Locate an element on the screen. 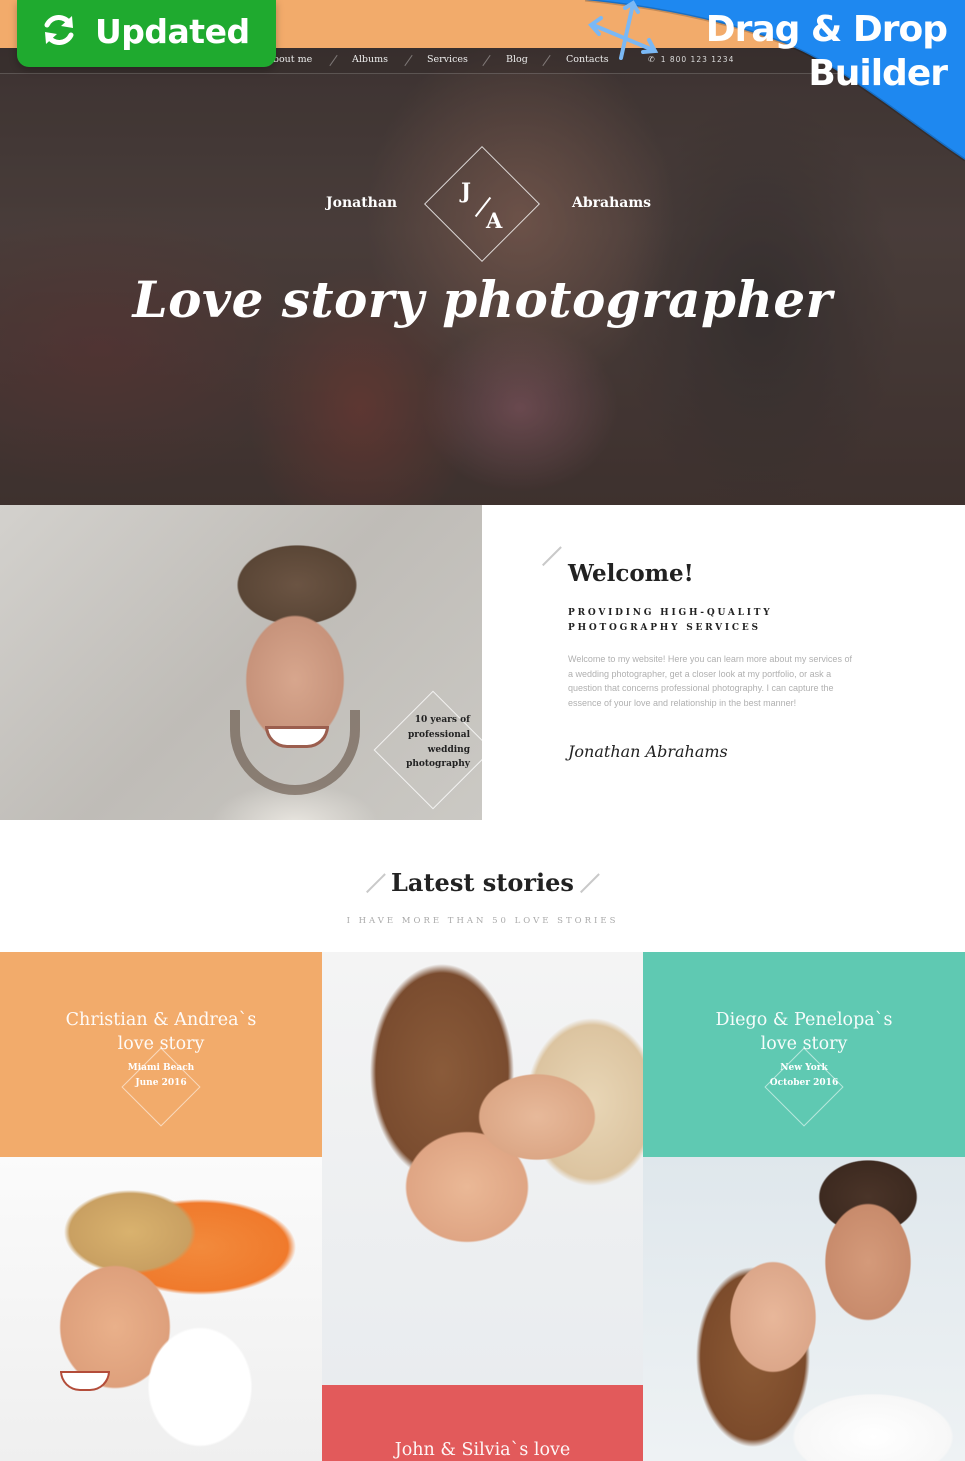 The height and width of the screenshot is (1461, 965). promo-line-1: Drag & Drop is located at coordinates (826, 29).